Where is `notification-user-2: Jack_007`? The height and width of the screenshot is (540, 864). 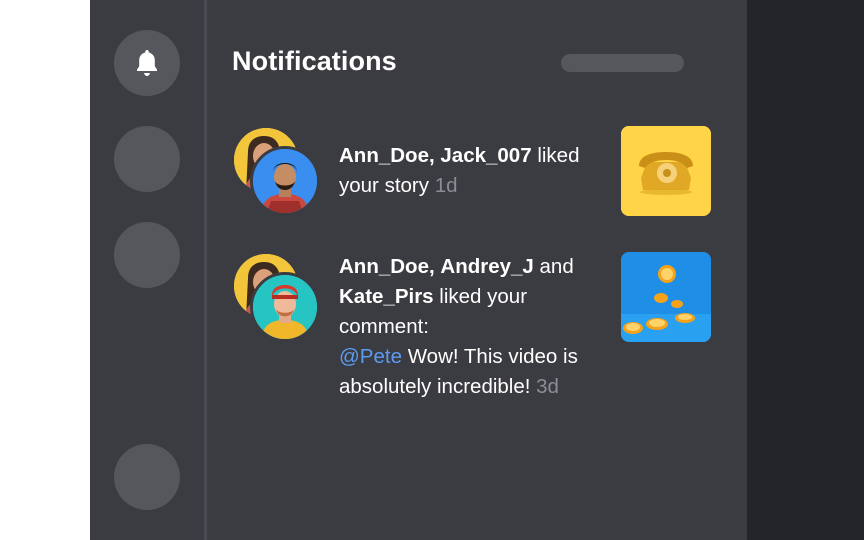
notification-user-2: Jack_007 is located at coordinates (485, 155).